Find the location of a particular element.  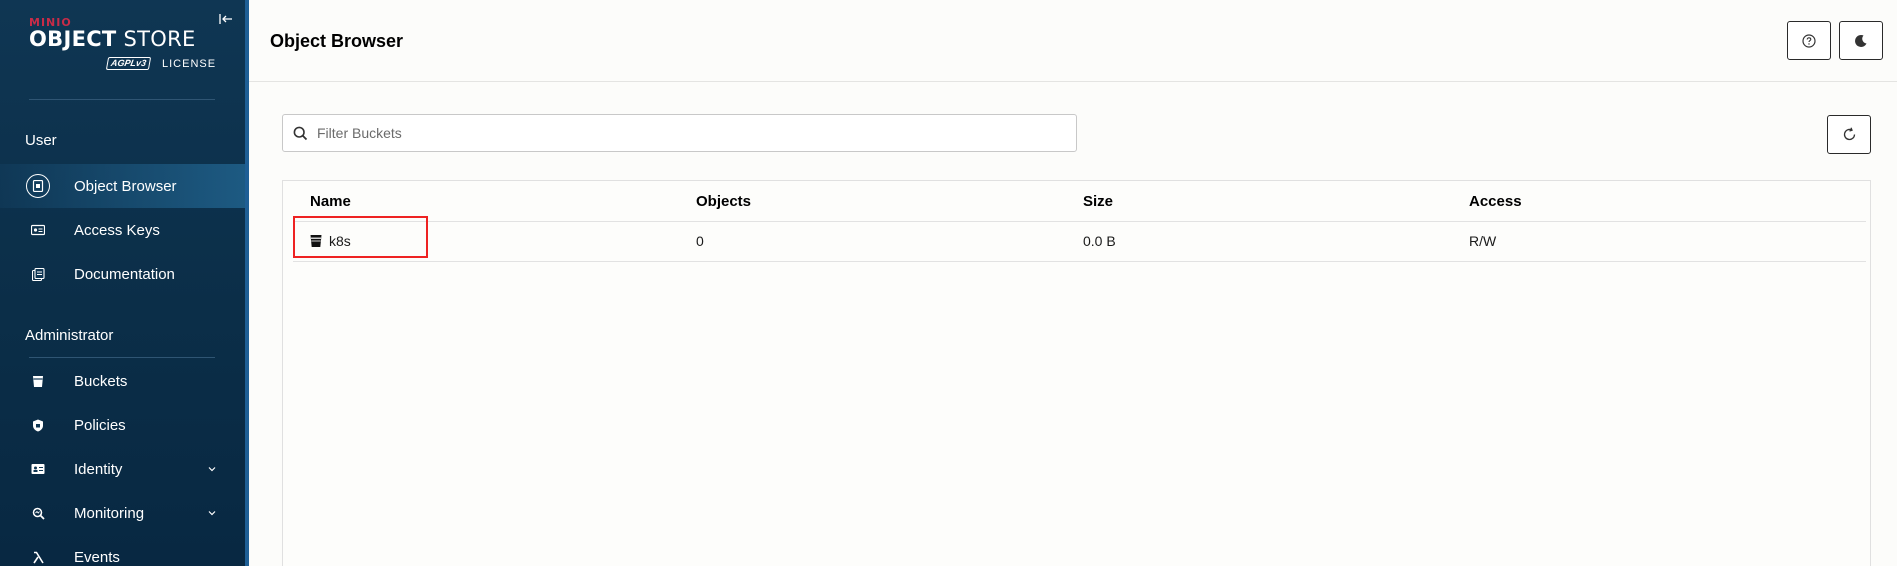

sidebar-item-buckets: Buckets is located at coordinates (122, 381).